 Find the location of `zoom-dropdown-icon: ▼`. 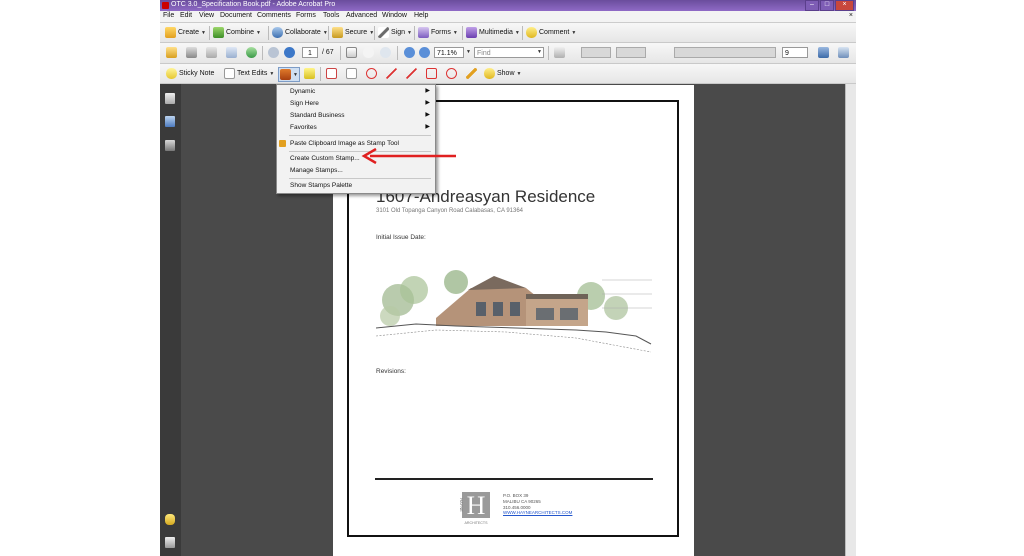

zoom-dropdown-icon: ▼ is located at coordinates (468, 52).